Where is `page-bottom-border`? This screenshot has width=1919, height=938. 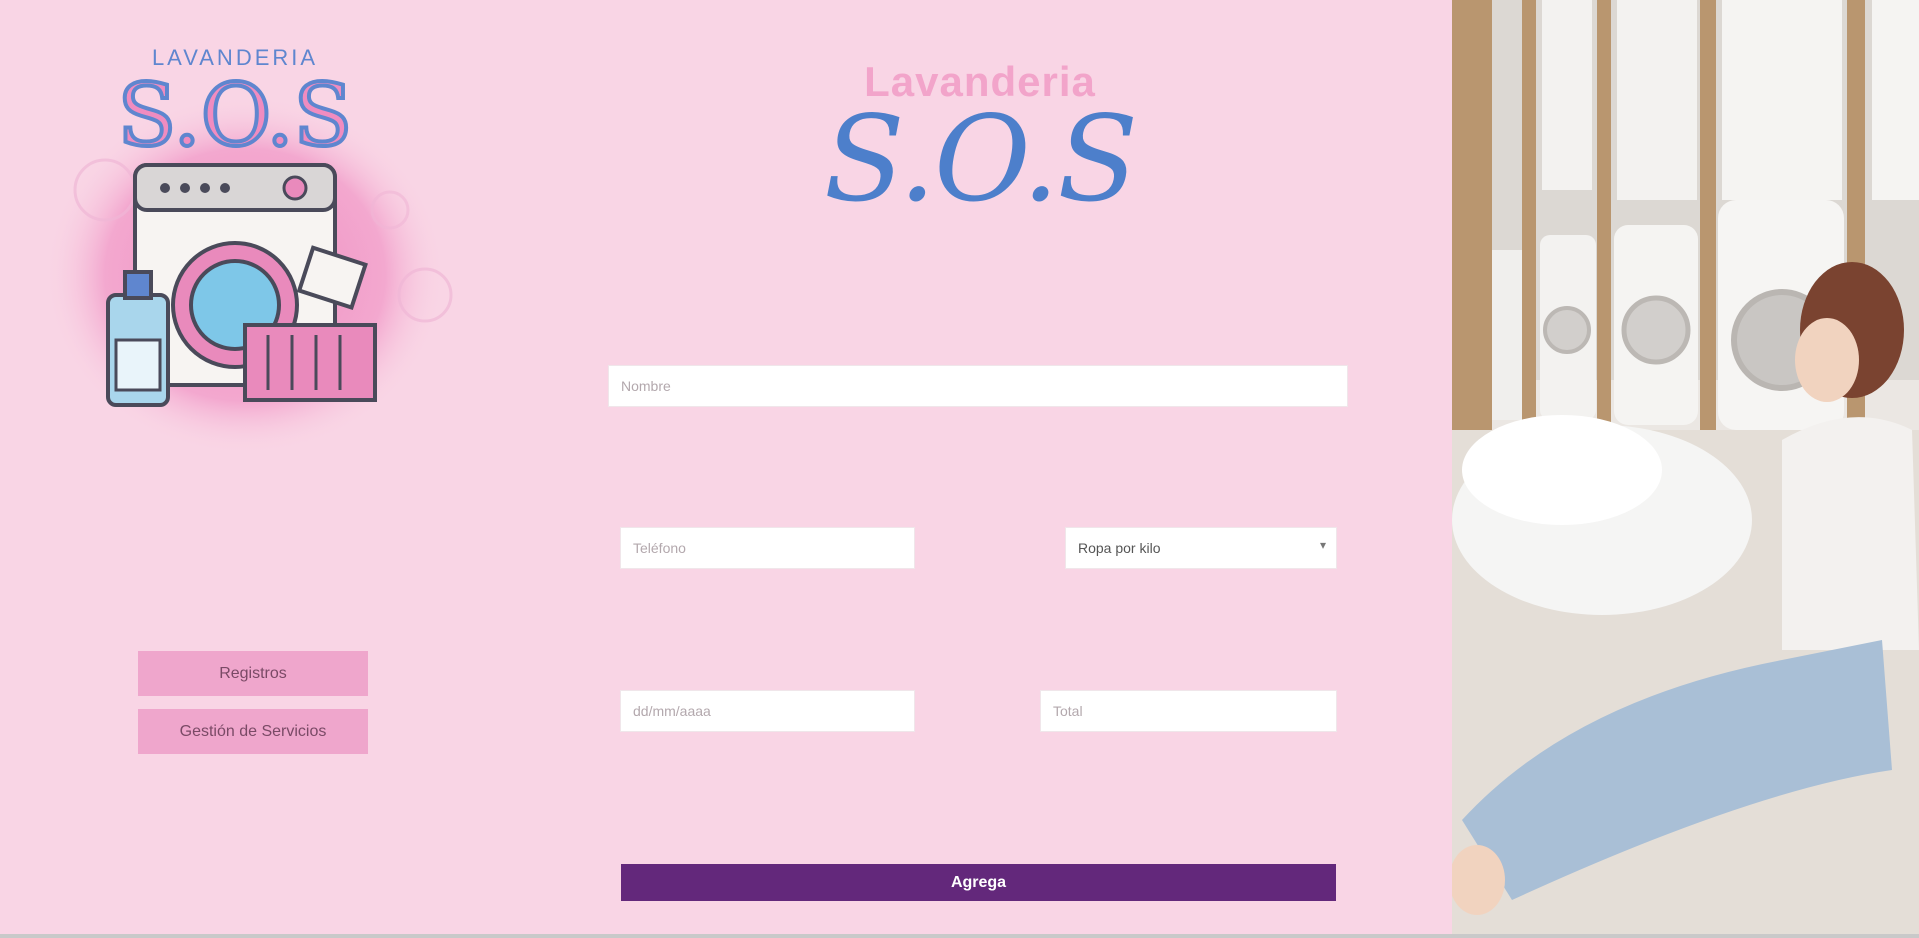
page-bottom-border is located at coordinates (959, 936).